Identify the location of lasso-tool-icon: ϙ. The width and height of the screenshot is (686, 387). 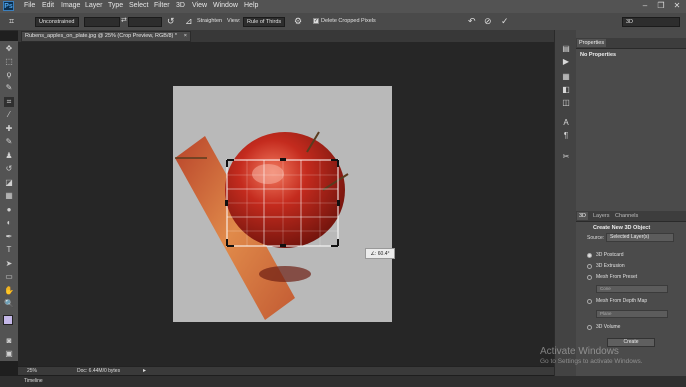
(9, 75).